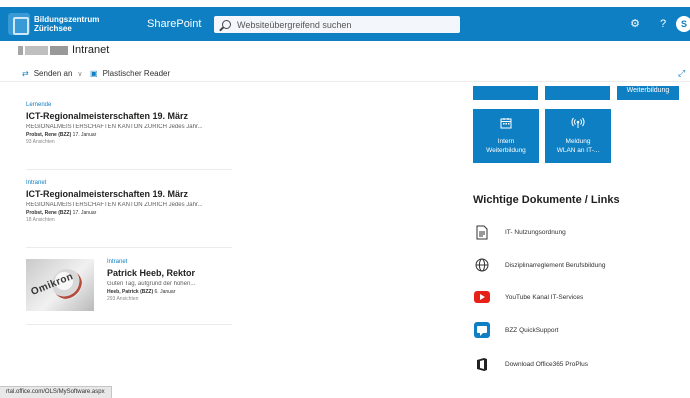 This screenshot has height=398, width=690. Describe the element at coordinates (25, 73) in the screenshot. I see `share-icon: ⇄` at that location.